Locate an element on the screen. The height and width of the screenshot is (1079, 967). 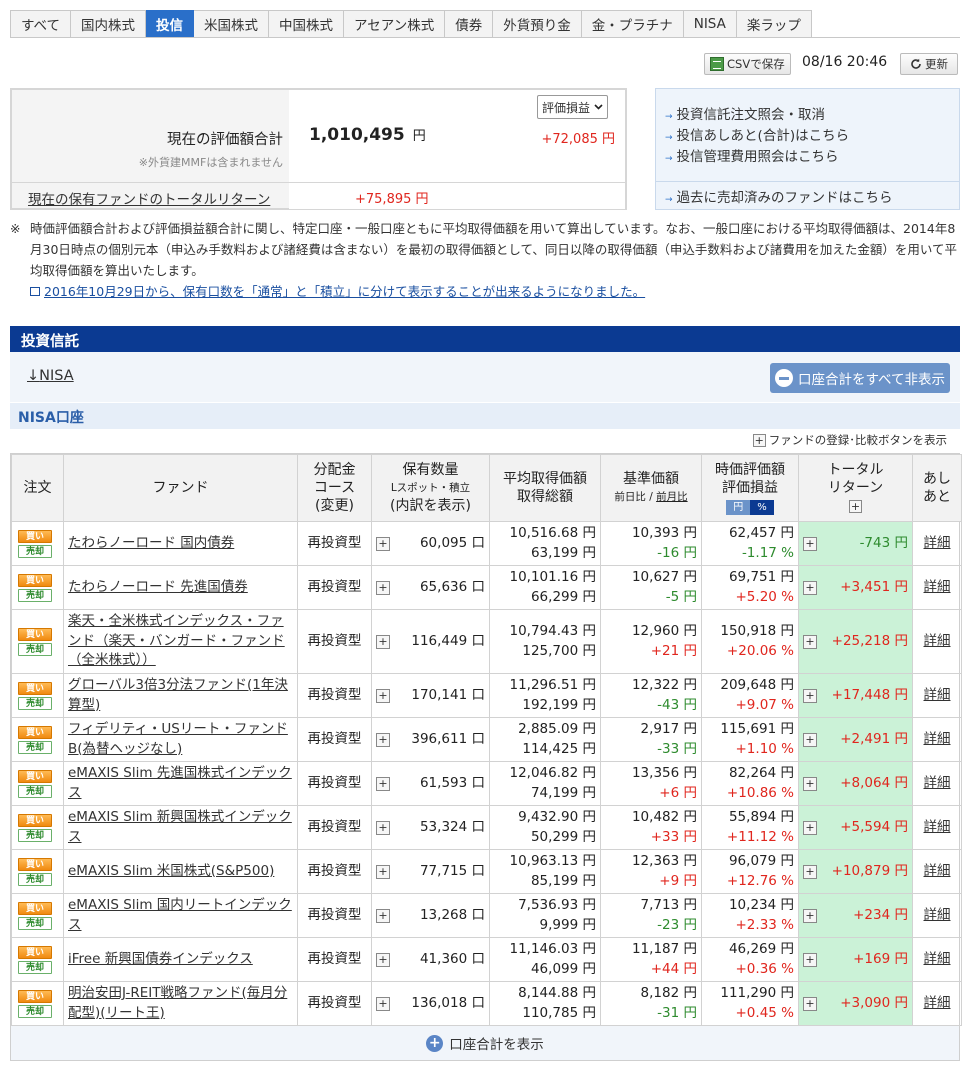
tab-9: NISA is located at coordinates (710, 24).